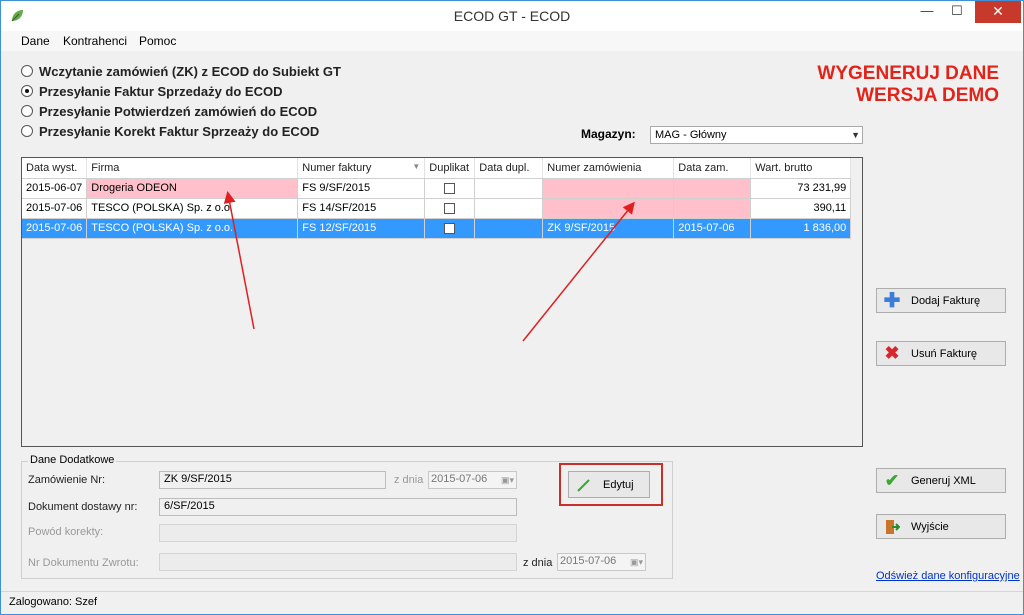 This screenshot has width=1024, height=615. Describe the element at coordinates (337, 167) in the screenshot. I see `column-header-number-label: Numer faktury` at that location.